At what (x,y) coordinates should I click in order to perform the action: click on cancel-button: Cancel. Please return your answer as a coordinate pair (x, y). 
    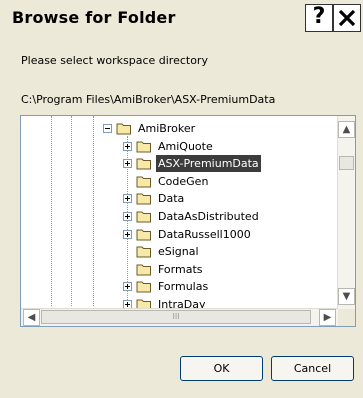
    Looking at the image, I should click on (312, 368).